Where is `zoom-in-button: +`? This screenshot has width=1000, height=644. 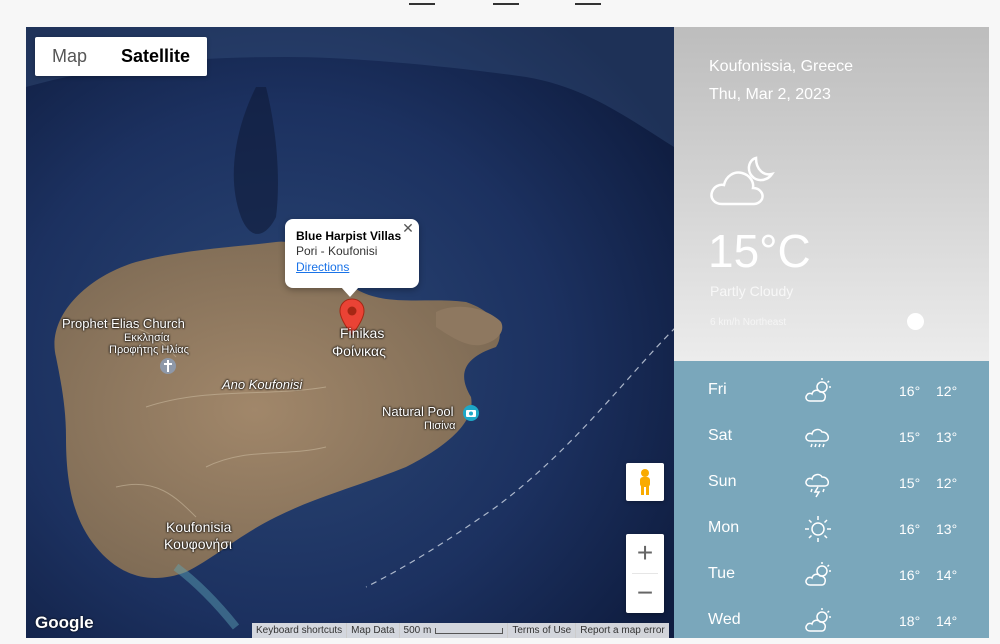
zoom-in-button: + is located at coordinates (645, 553).